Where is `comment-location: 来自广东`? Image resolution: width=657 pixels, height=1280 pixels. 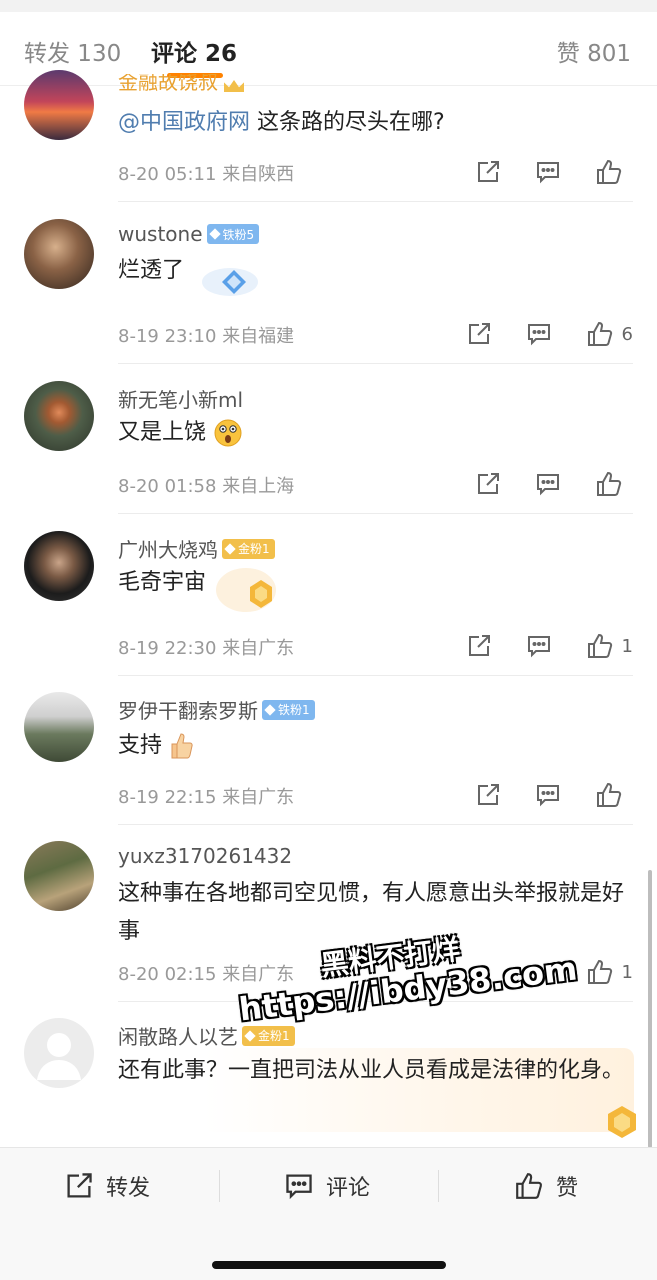
comment-location: 来自广东 is located at coordinates (258, 974).